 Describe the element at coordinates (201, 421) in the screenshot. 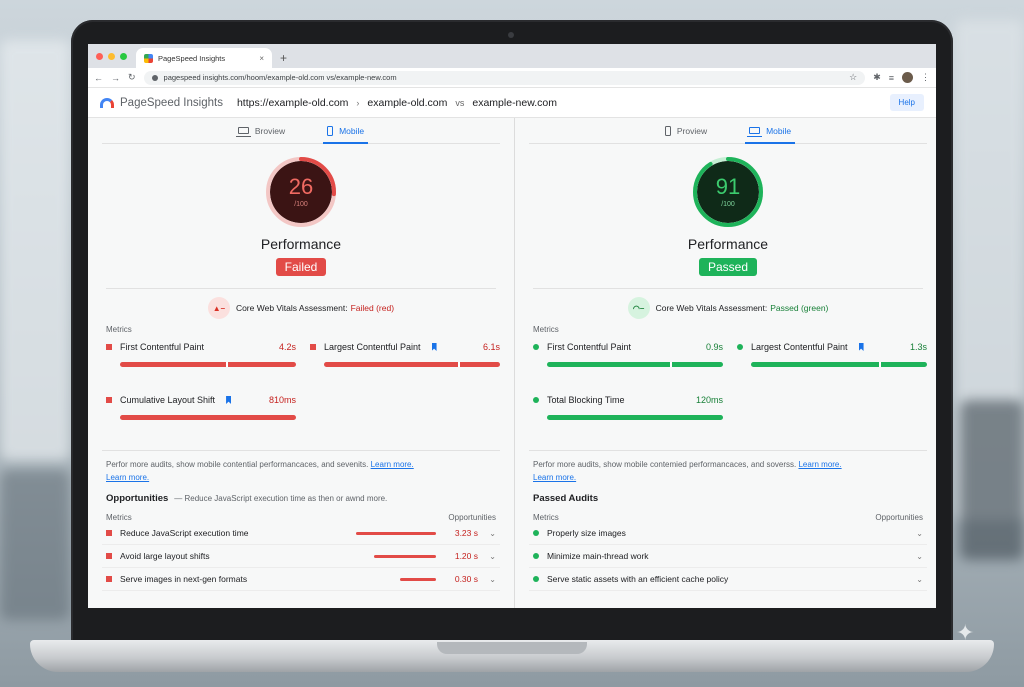

I see `metric-cls: Cumulative Layout Shift 810ms` at that location.